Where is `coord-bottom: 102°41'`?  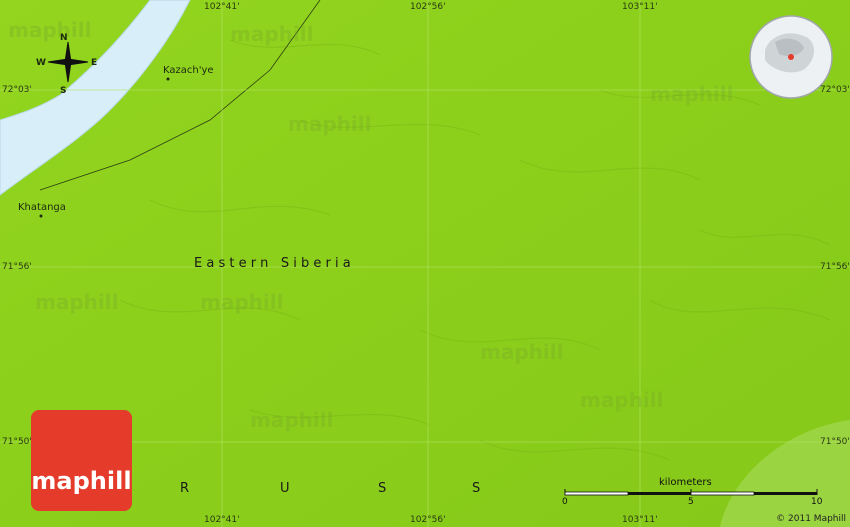
coord-bottom: 102°41' is located at coordinates (222, 520).